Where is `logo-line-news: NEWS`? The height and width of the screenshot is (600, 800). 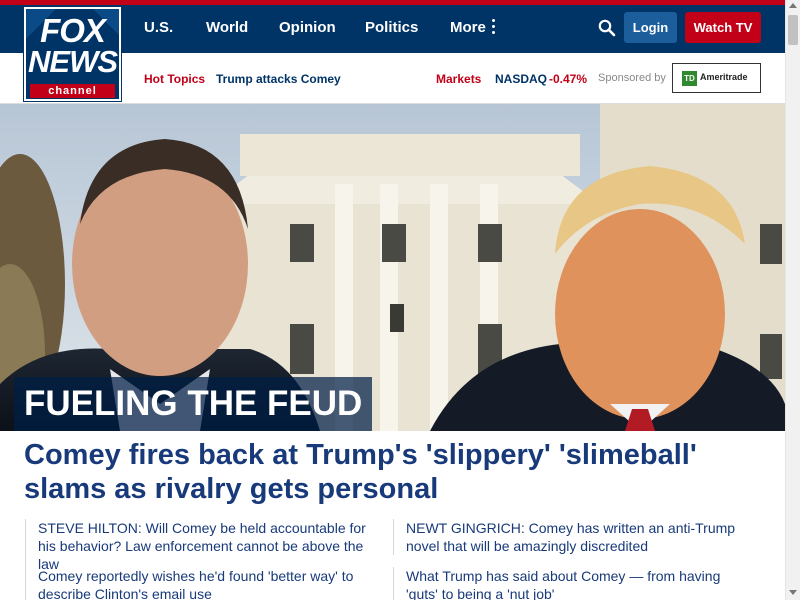
logo-line-news: NEWS is located at coordinates (73, 61).